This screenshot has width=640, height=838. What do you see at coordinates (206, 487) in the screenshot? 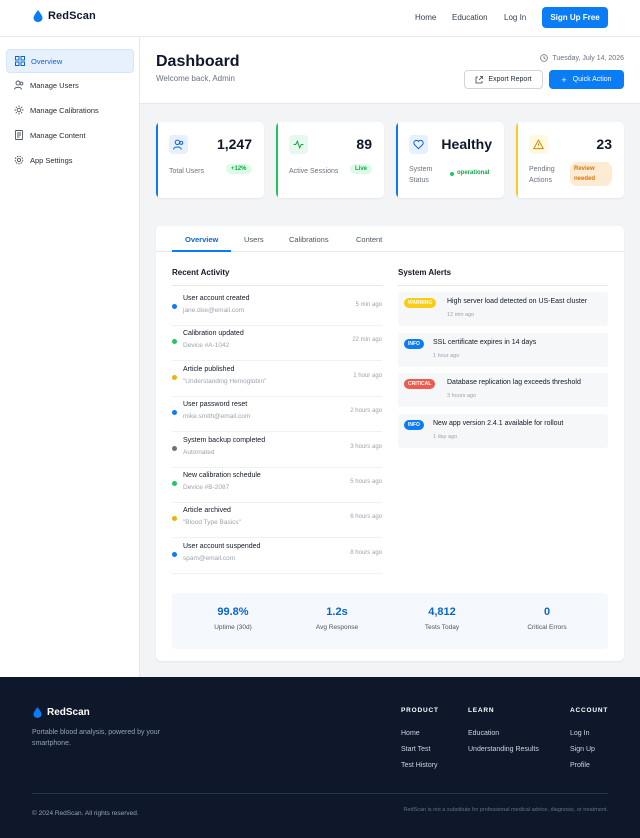
I see `activity-subtitle: Device #B-2087` at bounding box center [206, 487].